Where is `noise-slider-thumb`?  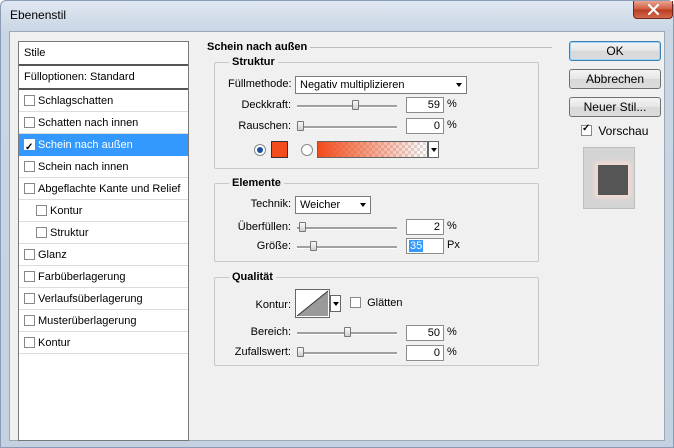 noise-slider-thumb is located at coordinates (300, 126).